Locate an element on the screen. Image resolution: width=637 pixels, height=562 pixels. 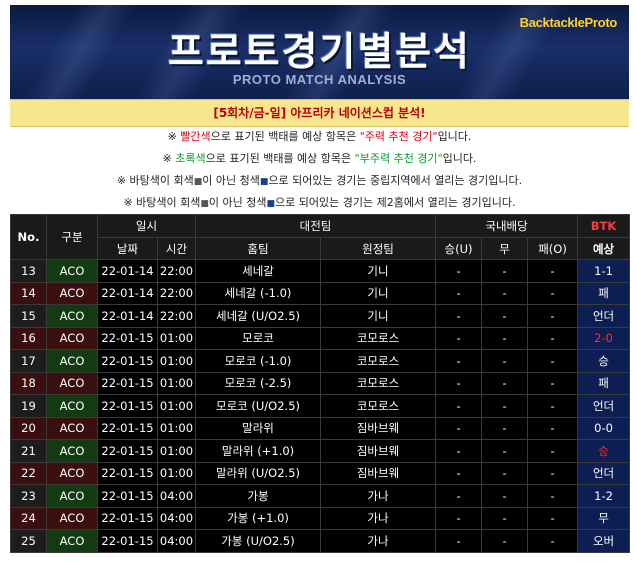
row-number: 13 is located at coordinates (28, 271).